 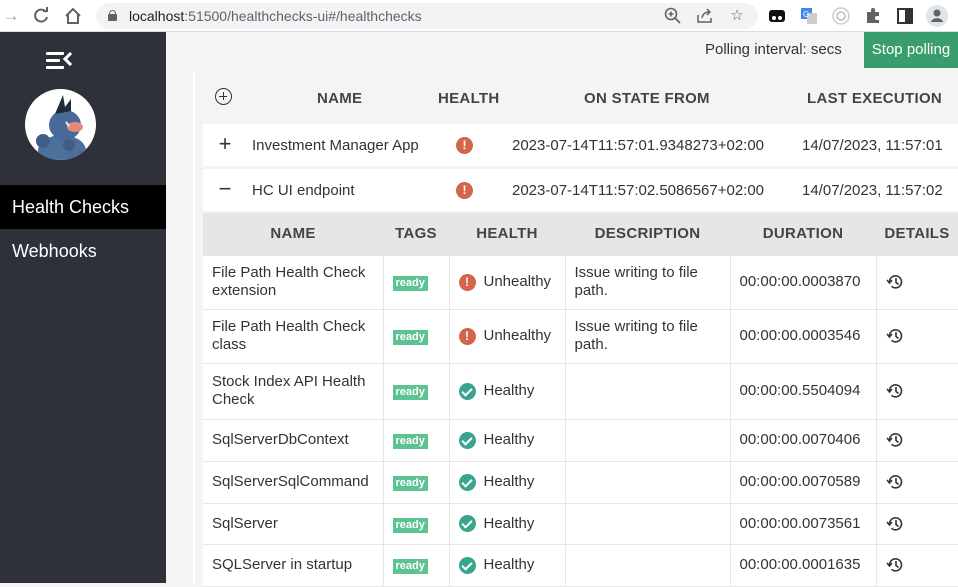 I want to click on sidebar-item-webhooks: Webhooks, so click(x=83, y=251).